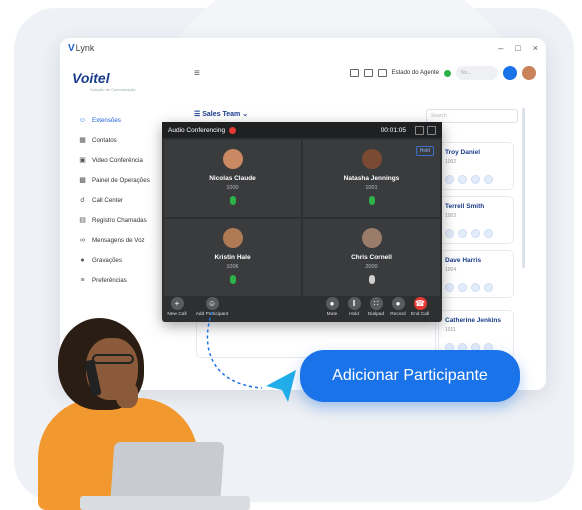  What do you see at coordinates (221, 114) in the screenshot?
I see `team-selector: ☰ Sales Team ⌄` at bounding box center [221, 114].